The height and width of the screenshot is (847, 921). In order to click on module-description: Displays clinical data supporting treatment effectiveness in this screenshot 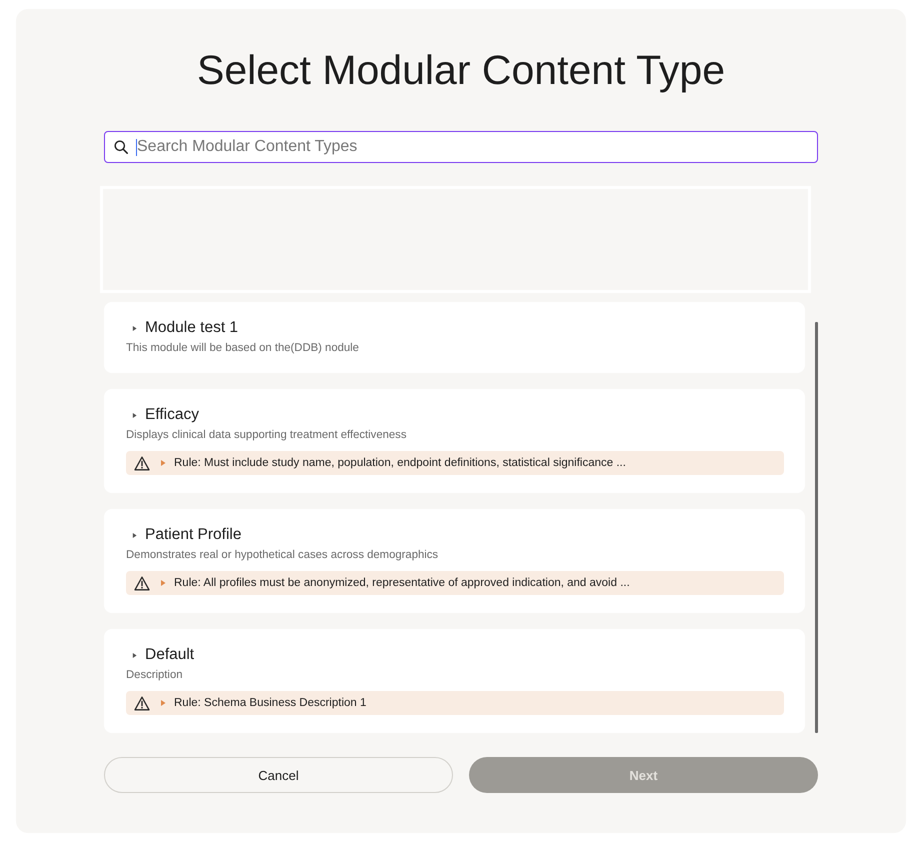, I will do `click(266, 435)`.